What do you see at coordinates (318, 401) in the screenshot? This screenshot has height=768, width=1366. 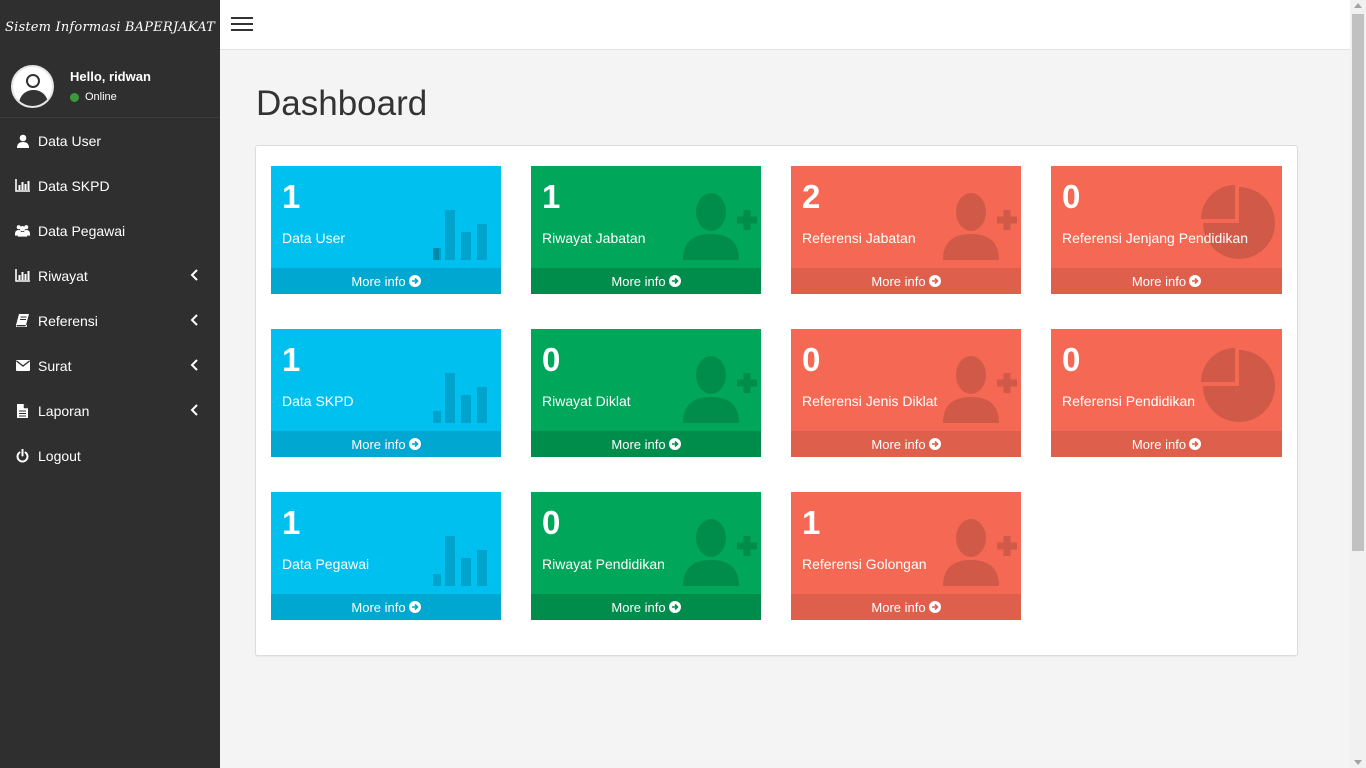 I see `stat-label: Data SKPD` at bounding box center [318, 401].